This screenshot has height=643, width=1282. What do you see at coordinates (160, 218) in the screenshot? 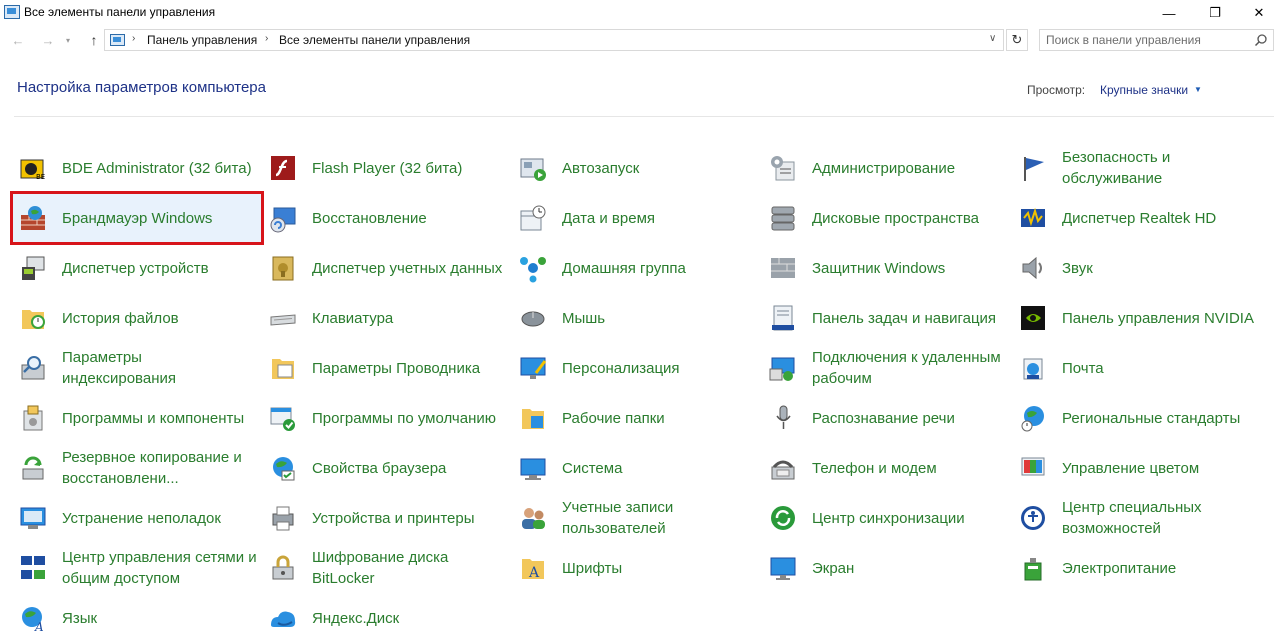
I see `control-panel-item-label: Брандмауэр Windows` at bounding box center [160, 218].